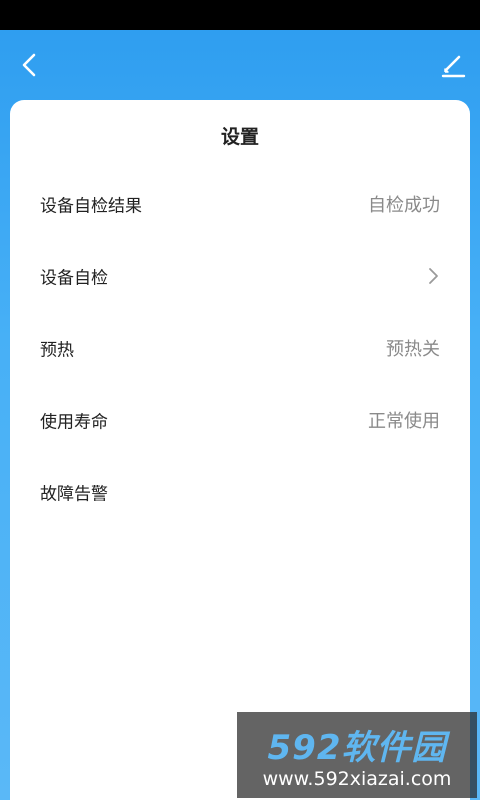  What do you see at coordinates (240, 204) in the screenshot?
I see `settings-row-self-check-result: 设备自检结果 自检成功` at bounding box center [240, 204].